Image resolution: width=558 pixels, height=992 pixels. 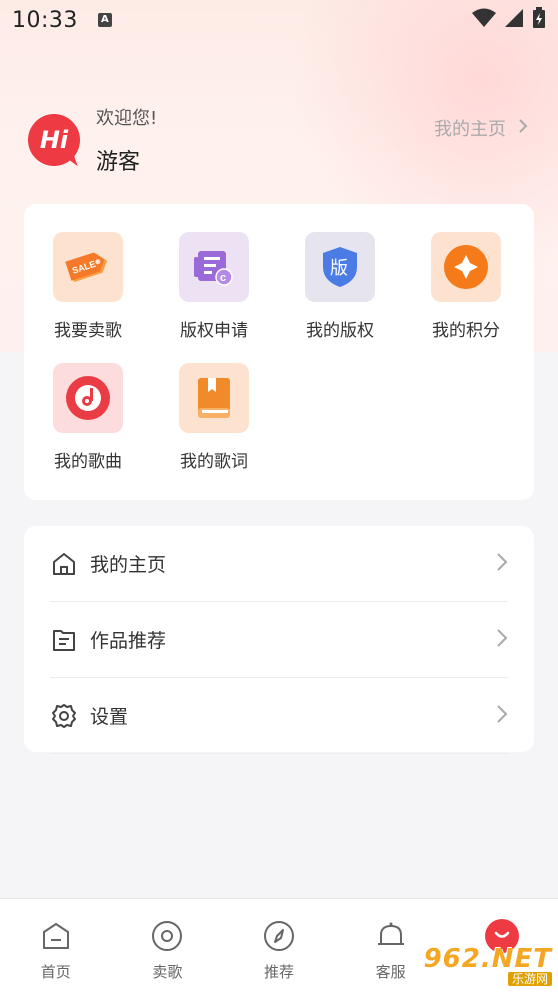 What do you see at coordinates (109, 717) in the screenshot?
I see `menu-label: 设置` at bounding box center [109, 717].